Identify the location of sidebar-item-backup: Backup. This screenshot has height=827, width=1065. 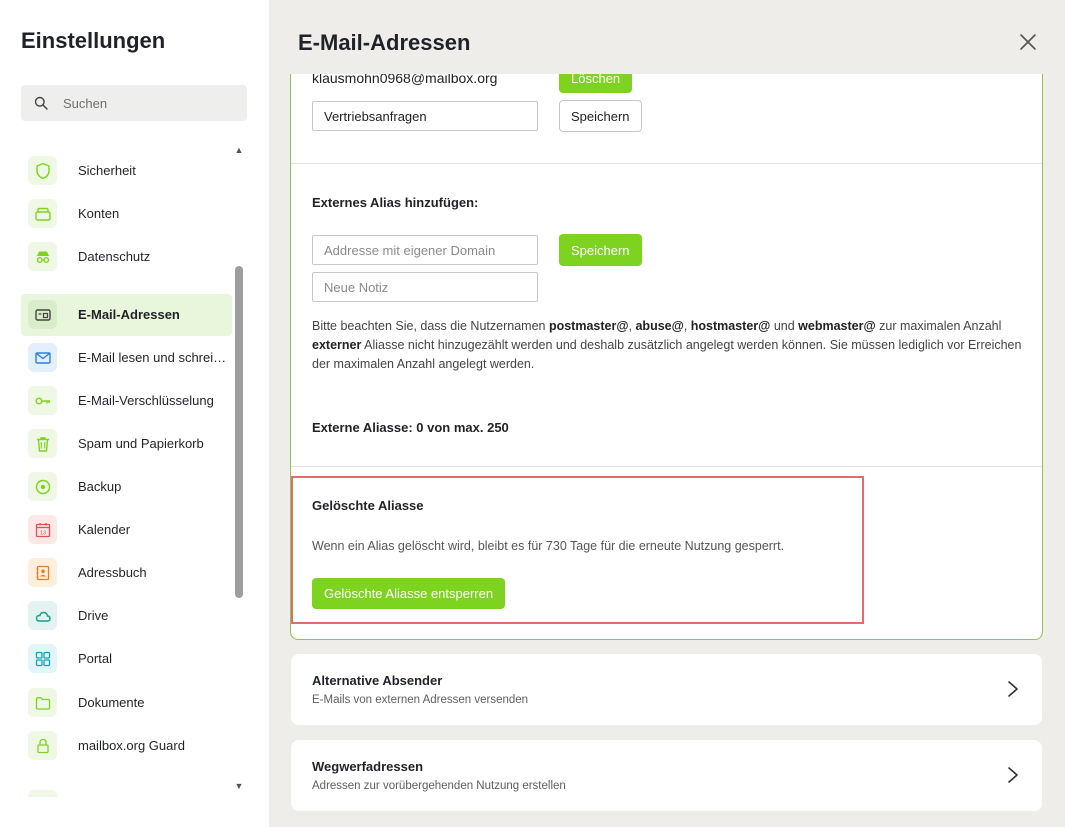
(126, 487).